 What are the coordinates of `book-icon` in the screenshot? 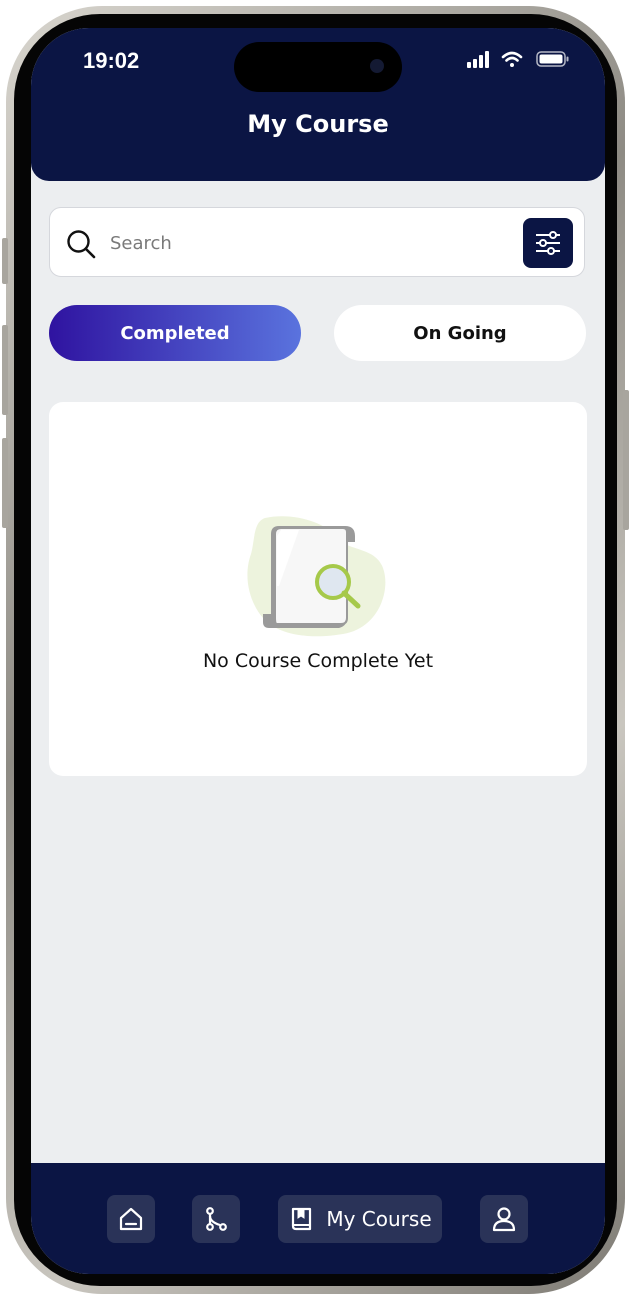 It's located at (302, 1219).